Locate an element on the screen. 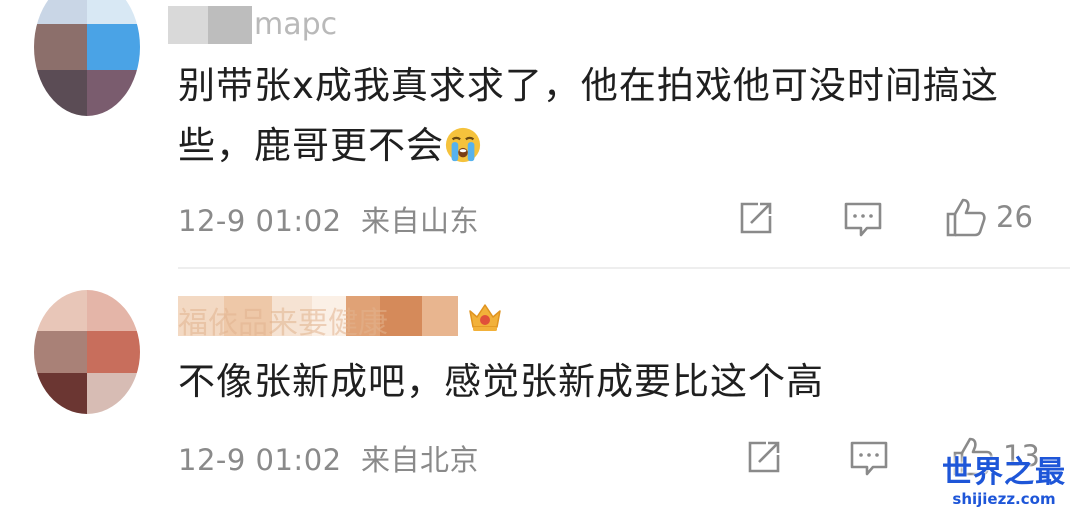 Image resolution: width=1070 pixels, height=514 pixels. comment-meta: 12-9 01:02 来自北京 is located at coordinates (328, 458).